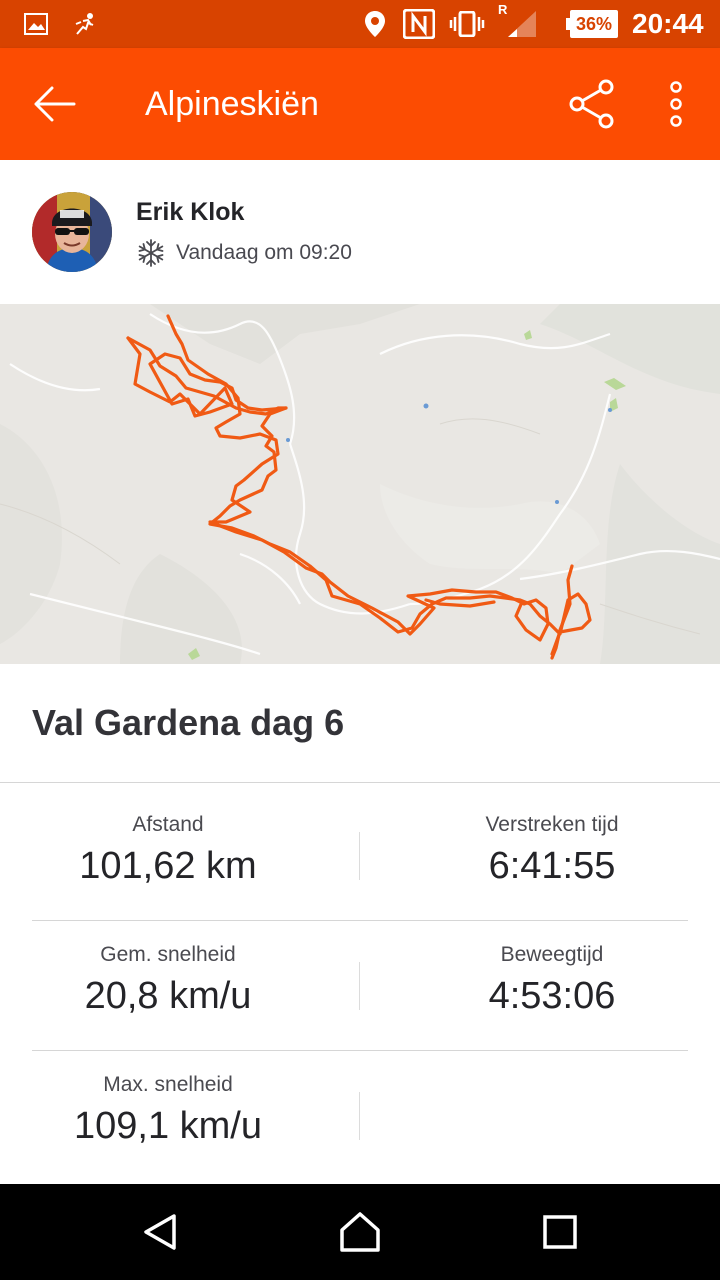 Image resolution: width=720 pixels, height=1280 pixels. I want to click on share-icon, so click(591, 104).